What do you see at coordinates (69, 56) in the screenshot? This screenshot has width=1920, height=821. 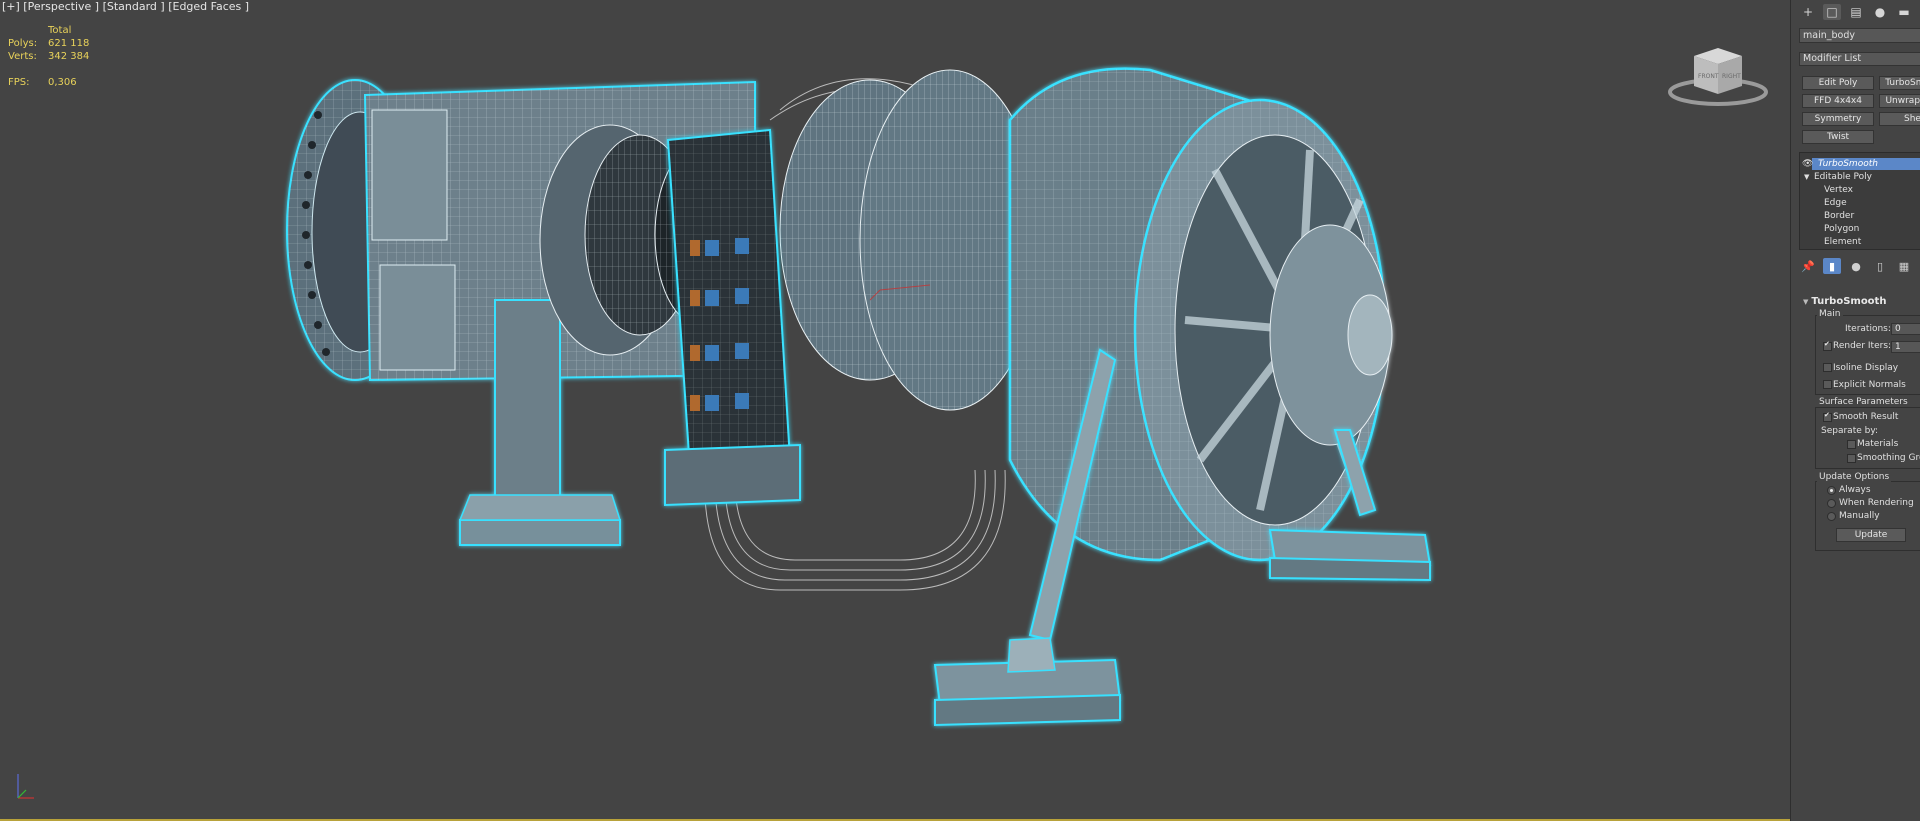 I see `verts-value: 342 384` at bounding box center [69, 56].